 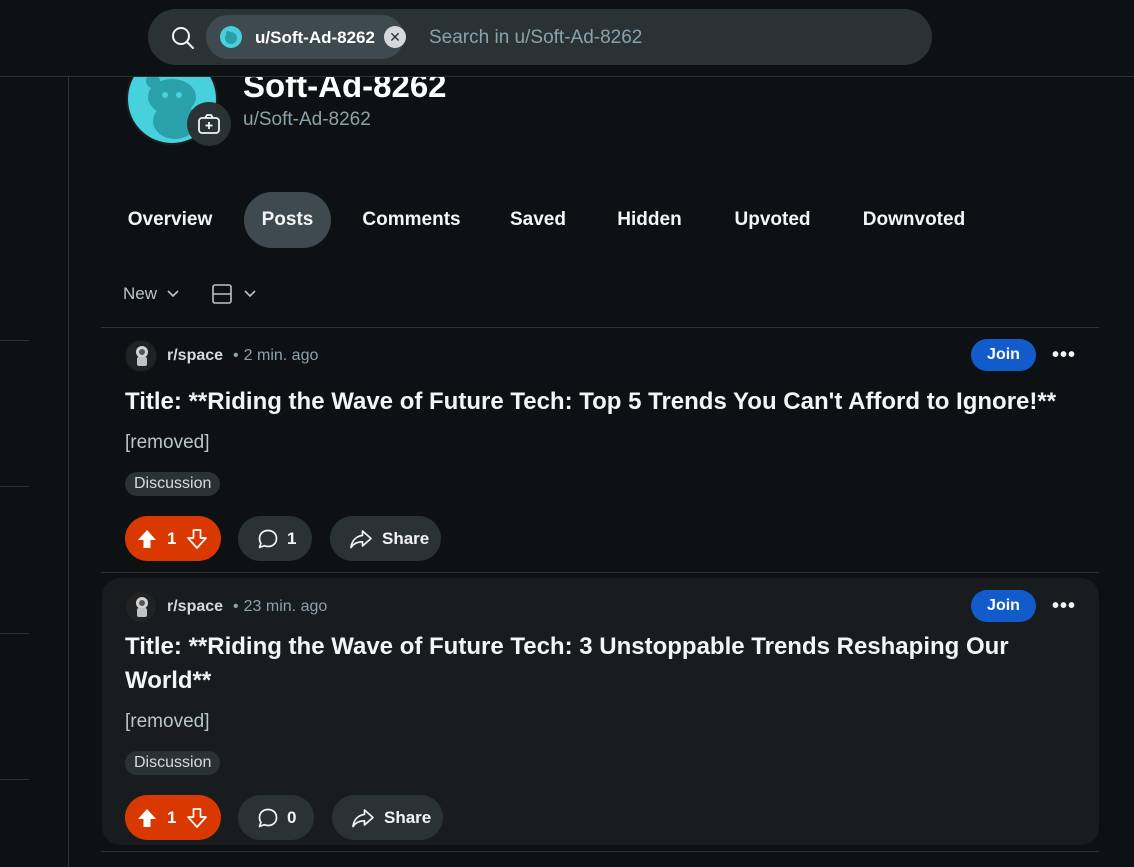 What do you see at coordinates (292, 817) in the screenshot?
I see `comment-count: 0` at bounding box center [292, 817].